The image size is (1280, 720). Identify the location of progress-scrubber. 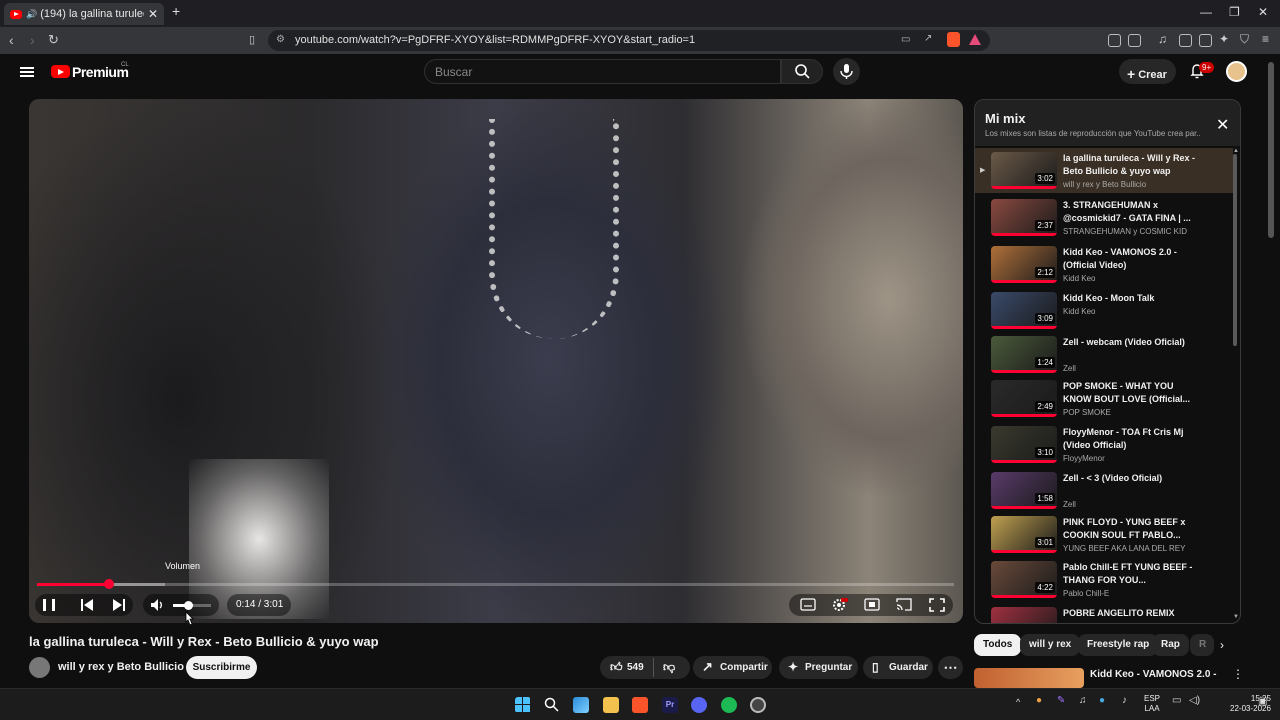
(108, 584).